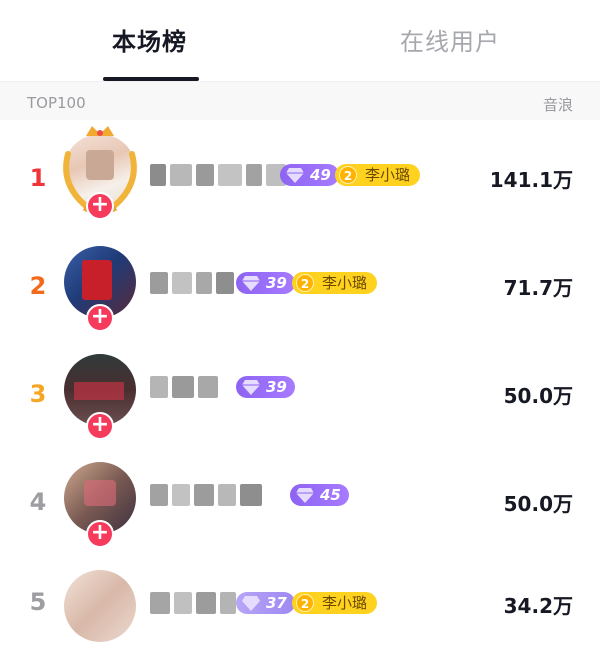 Image resolution: width=600 pixels, height=664 pixels. I want to click on level-number: 49, so click(320, 175).